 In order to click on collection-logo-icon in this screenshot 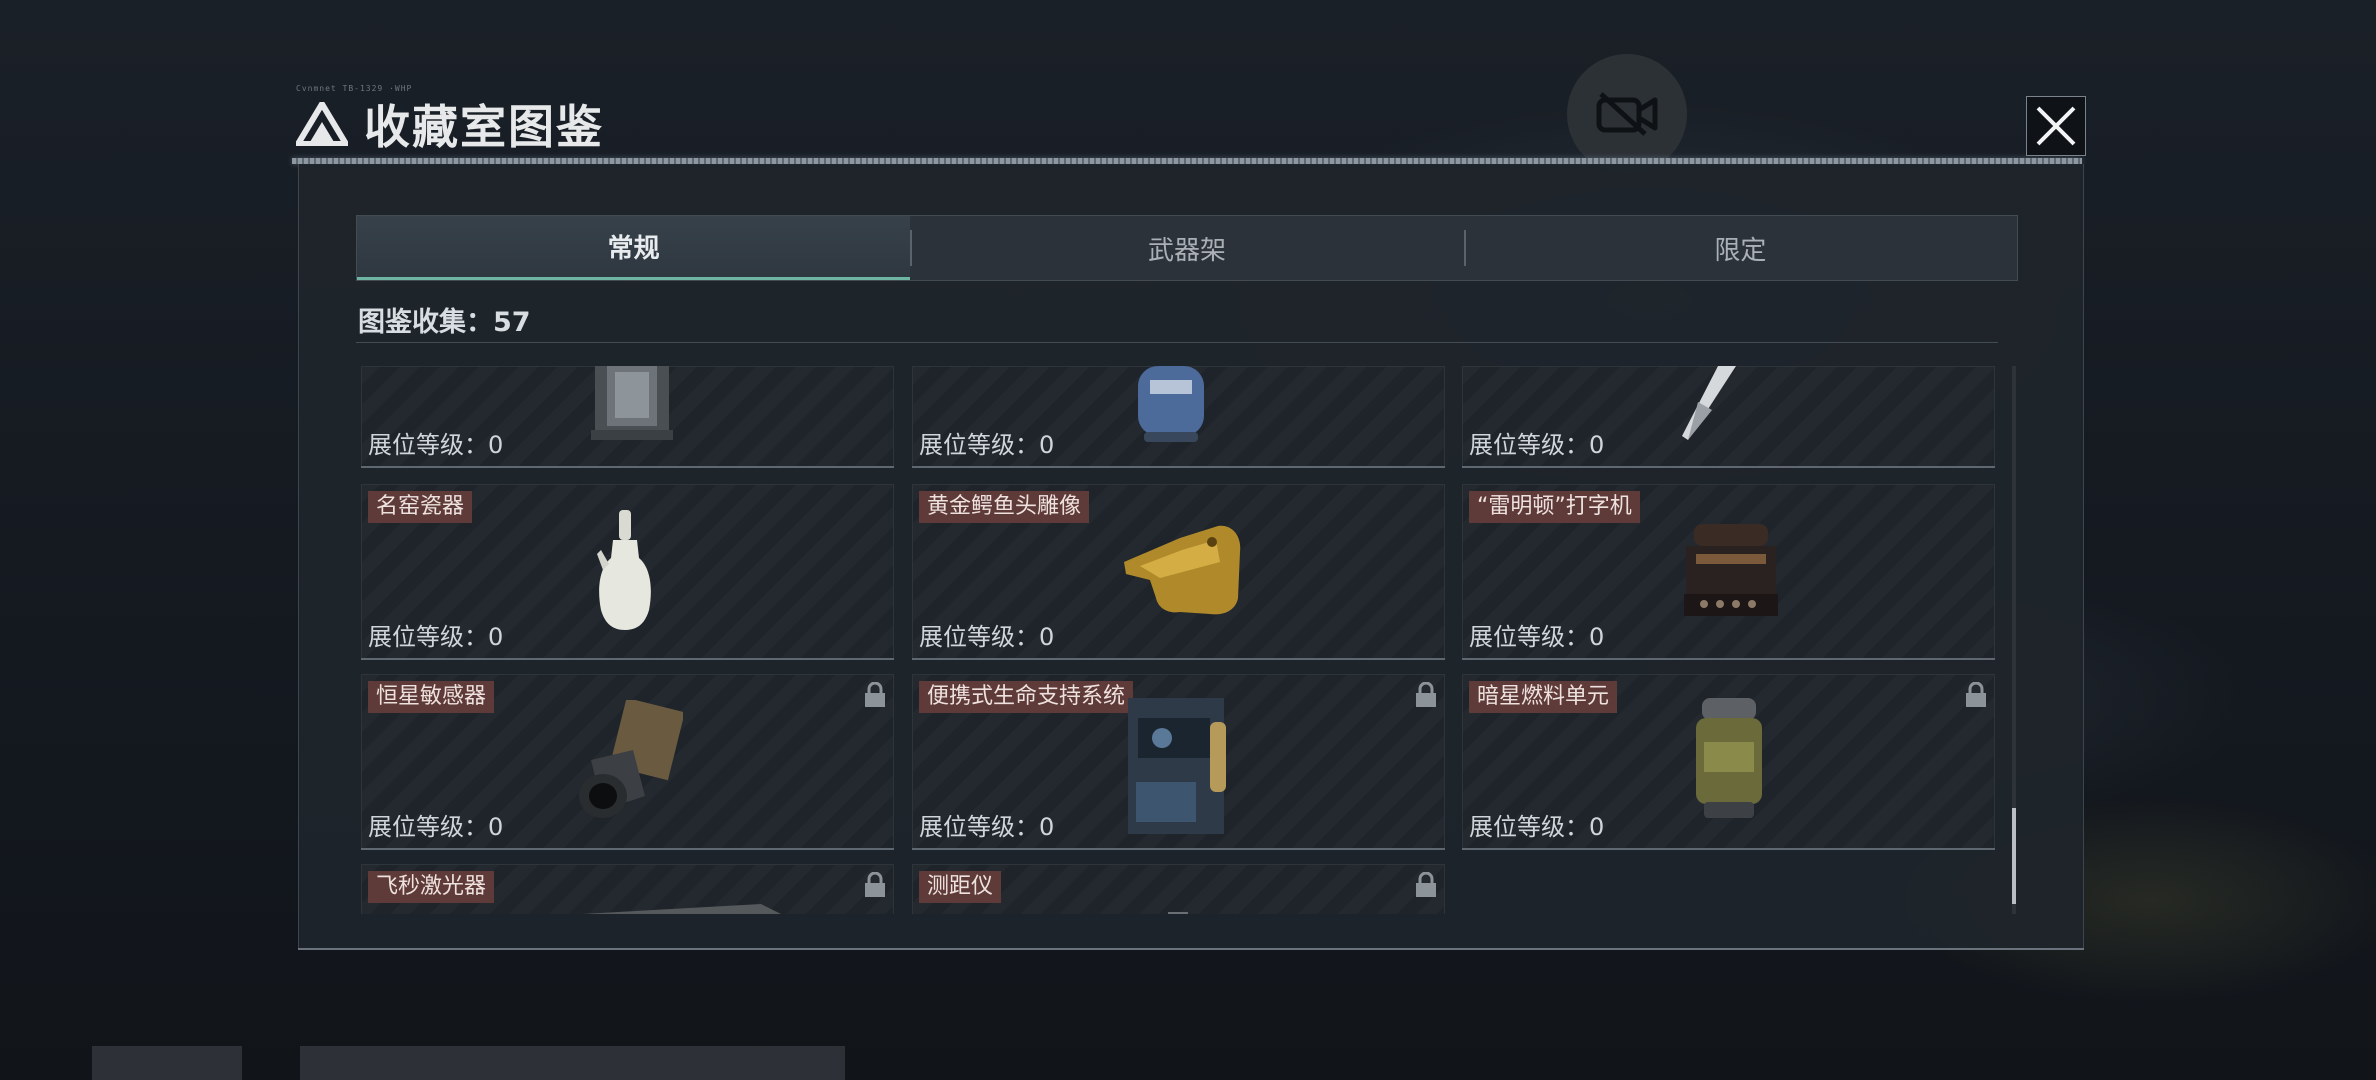, I will do `click(322, 124)`.